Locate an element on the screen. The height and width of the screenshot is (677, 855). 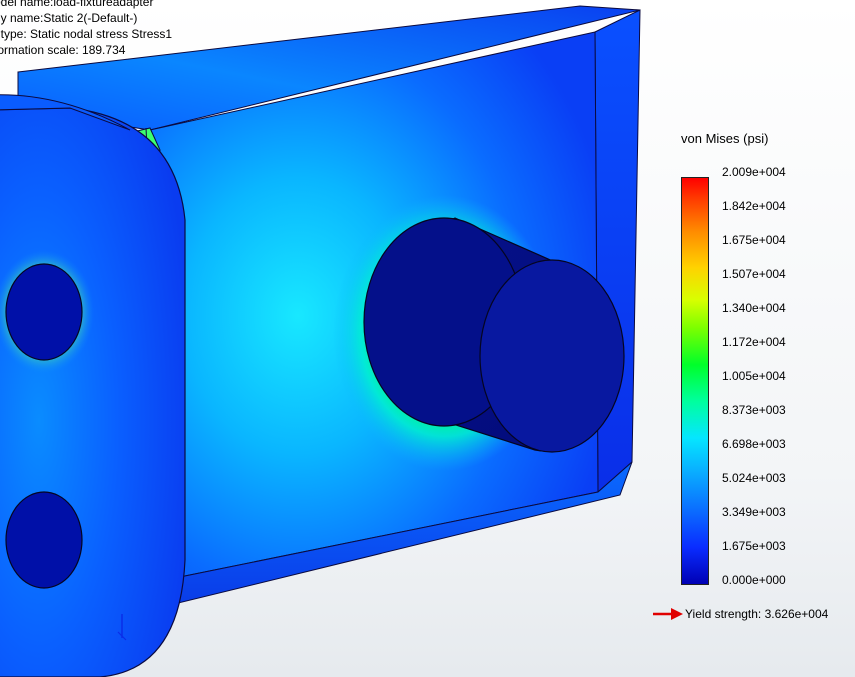
deformation-scale: formation scale: 189.734 is located at coordinates (63, 50).